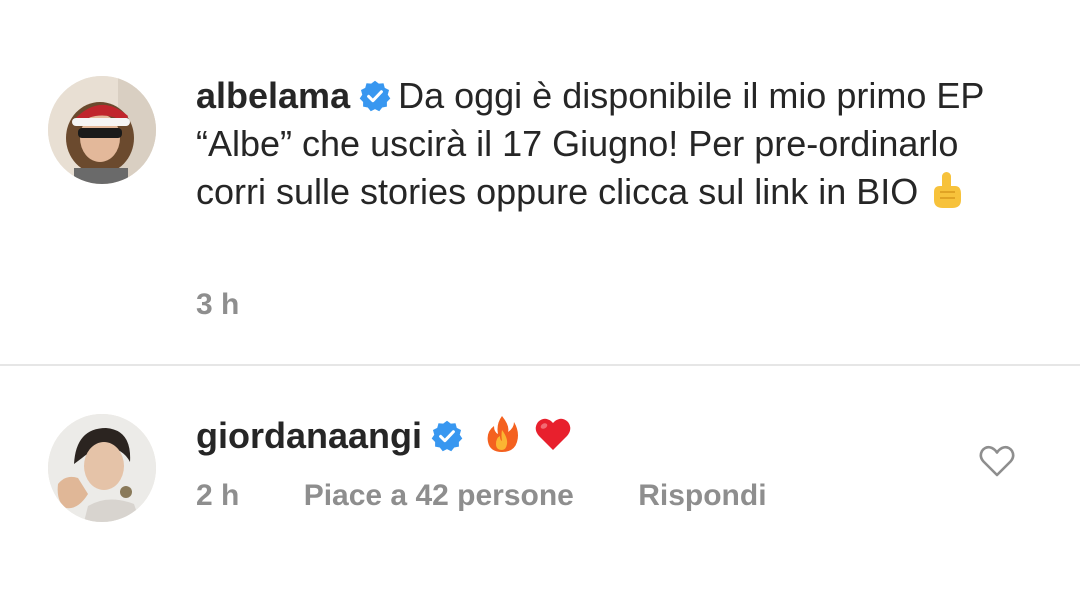 The image size is (1080, 589). Describe the element at coordinates (273, 95) in the screenshot. I see `username: albelama` at that location.